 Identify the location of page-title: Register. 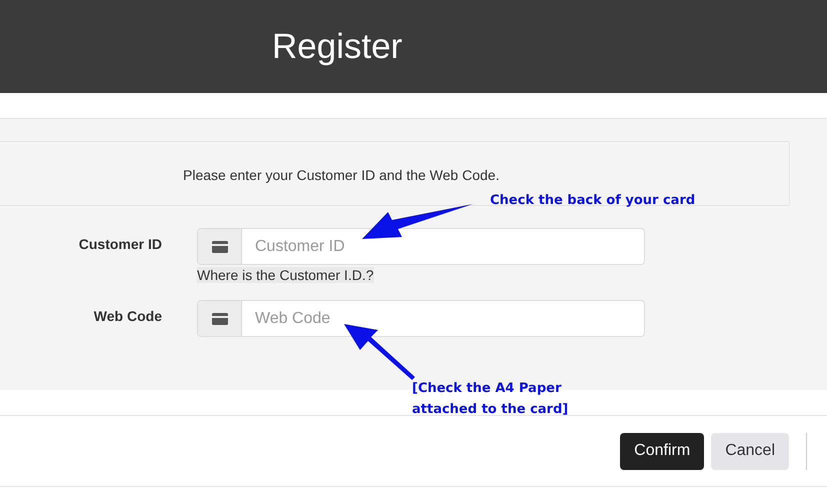
(337, 46).